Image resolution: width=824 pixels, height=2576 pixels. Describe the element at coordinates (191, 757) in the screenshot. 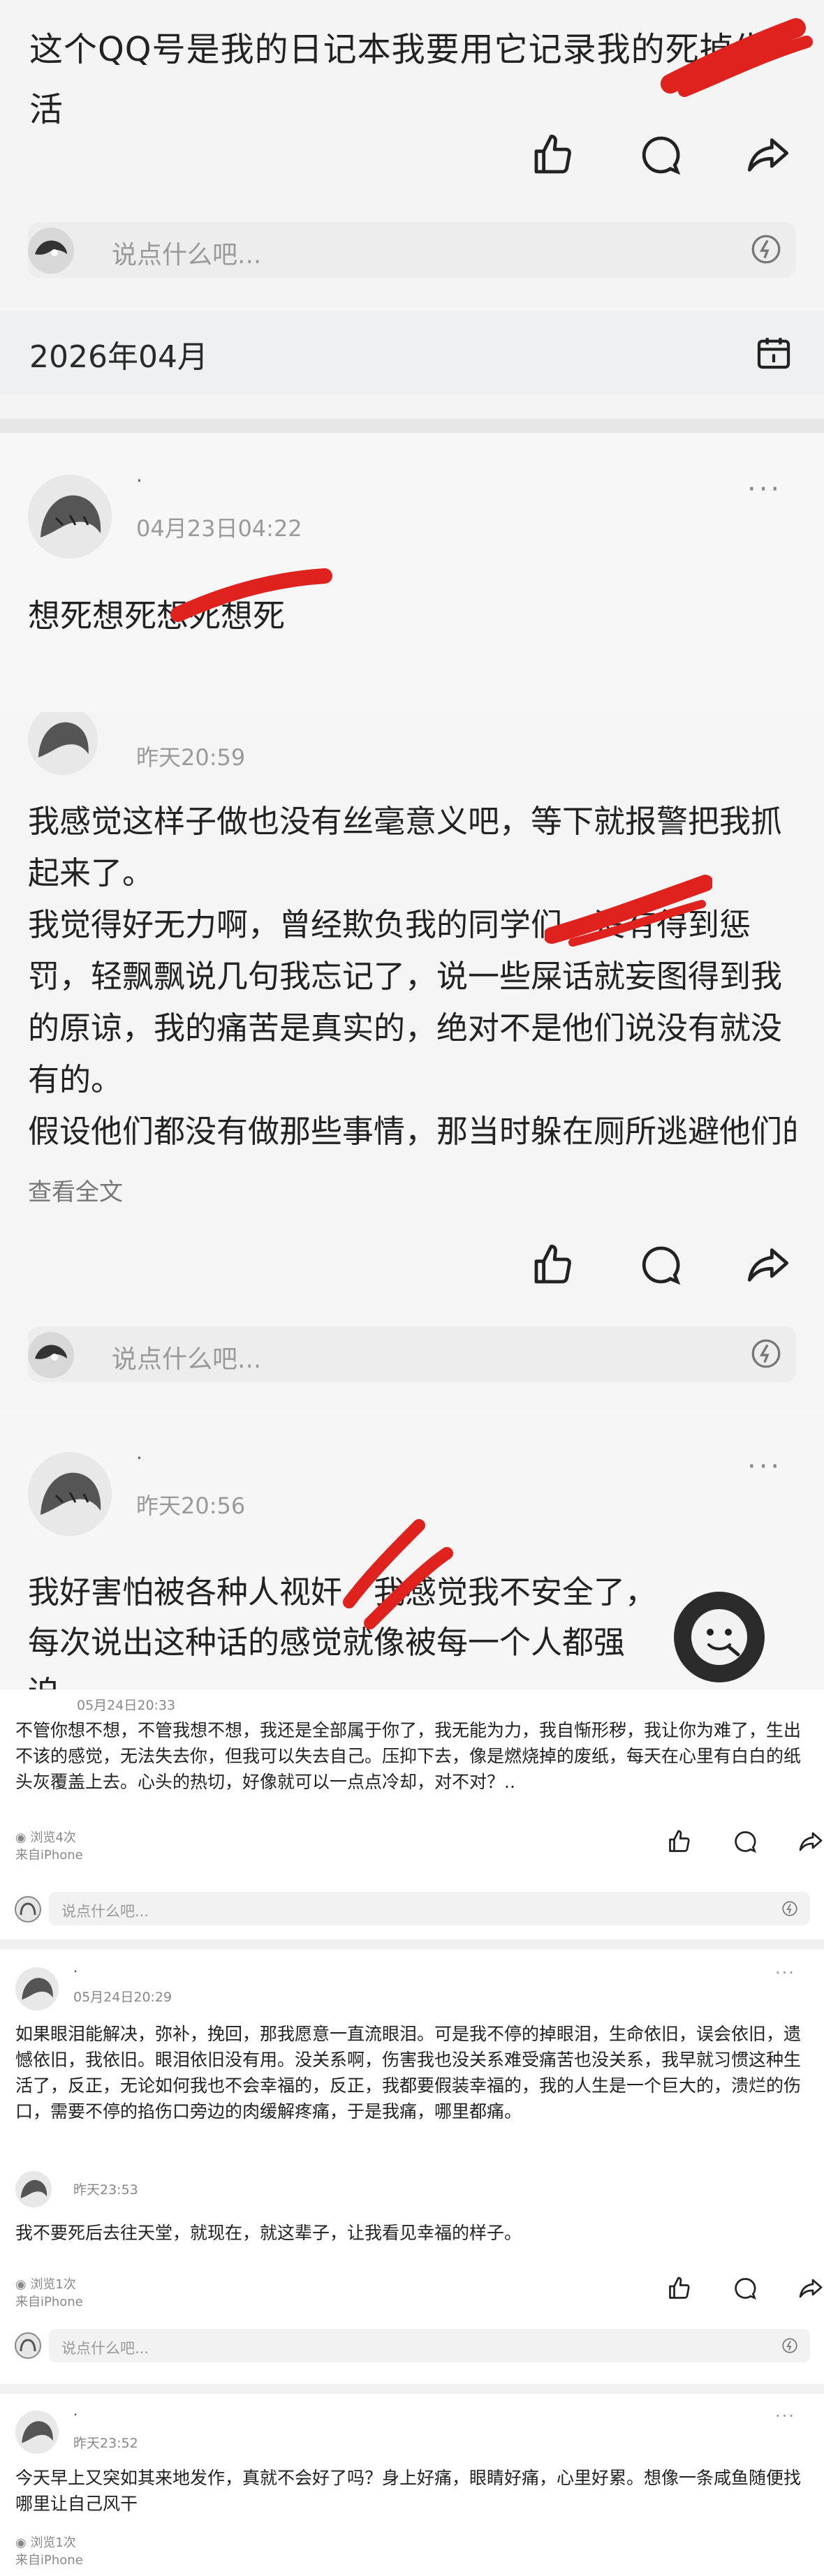

I see `post-time: 昨天20:59` at that location.